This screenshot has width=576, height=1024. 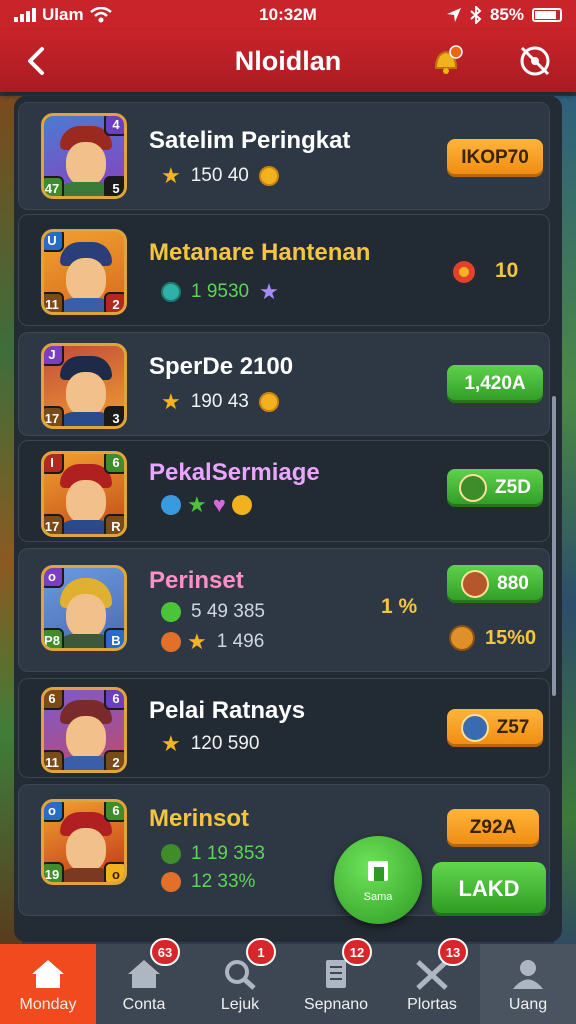 I want to click on notification-badge: 13, so click(x=453, y=952).